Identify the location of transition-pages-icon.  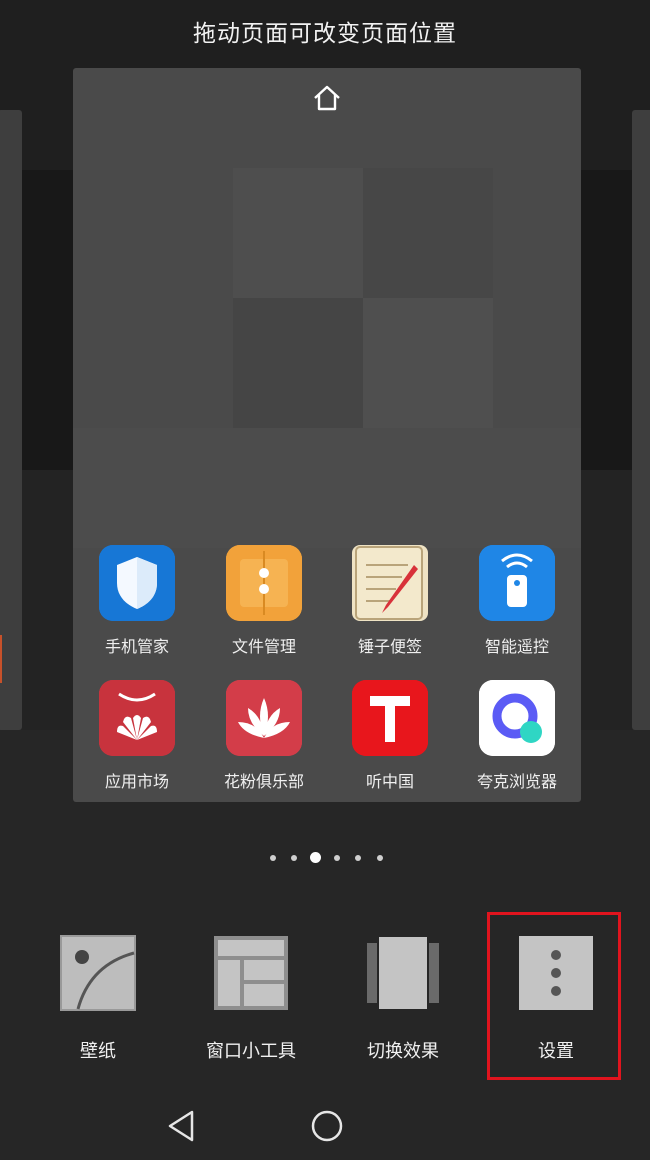
(403, 973).